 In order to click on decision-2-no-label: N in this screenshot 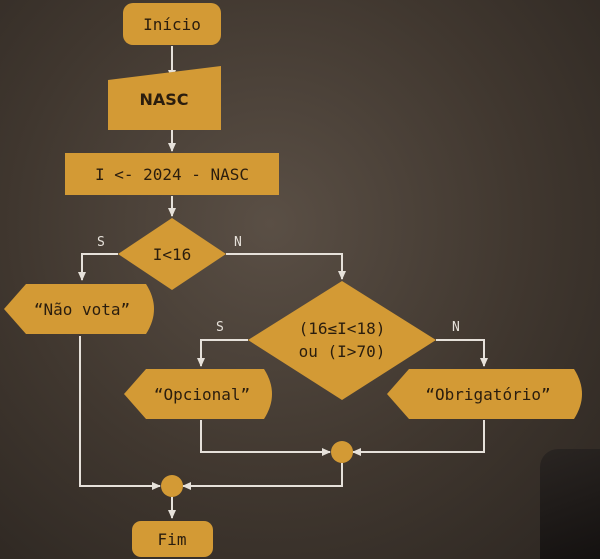, I will do `click(456, 327)`.